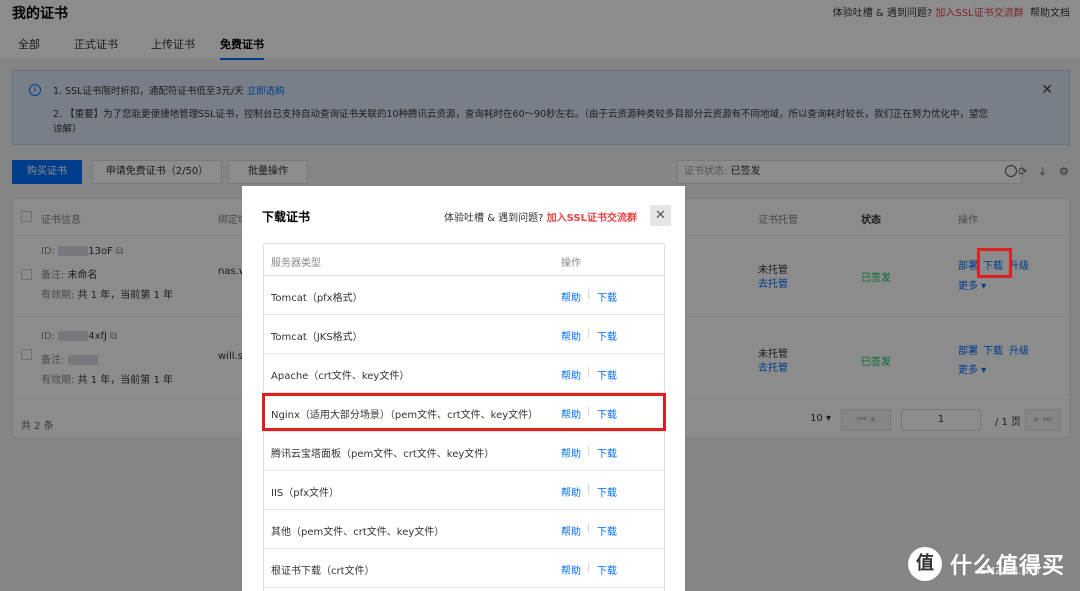 Image resolution: width=1080 pixels, height=591 pixels. What do you see at coordinates (571, 263) in the screenshot?
I see `col-action: 操作` at bounding box center [571, 263].